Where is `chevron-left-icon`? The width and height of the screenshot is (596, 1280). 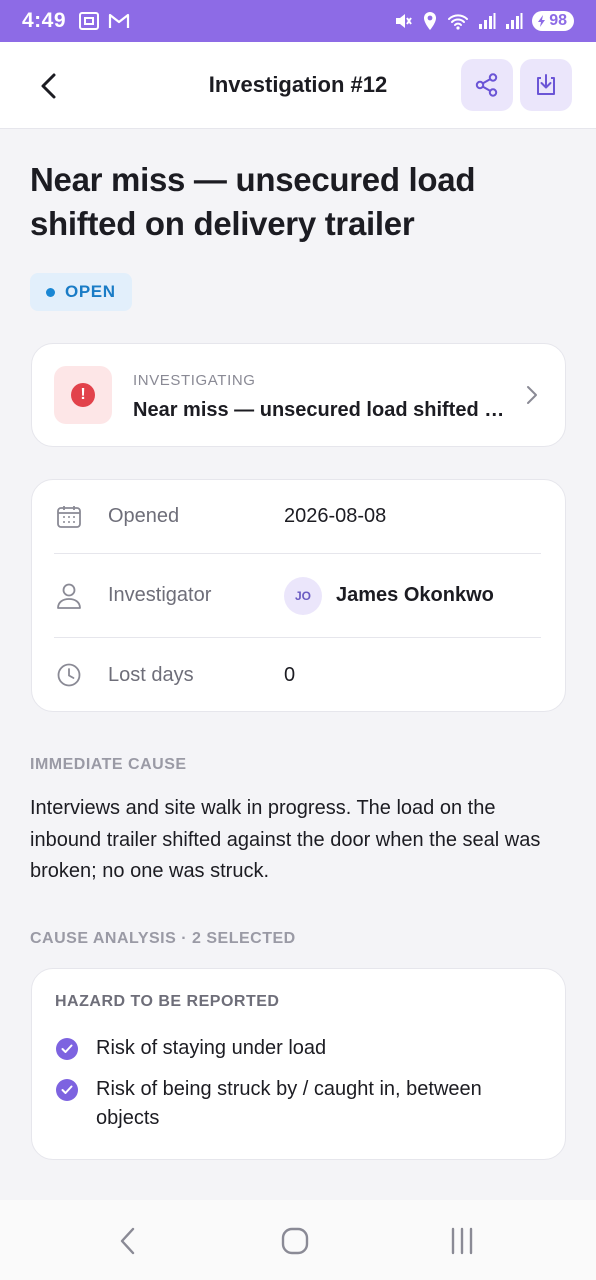 chevron-left-icon is located at coordinates (48, 86).